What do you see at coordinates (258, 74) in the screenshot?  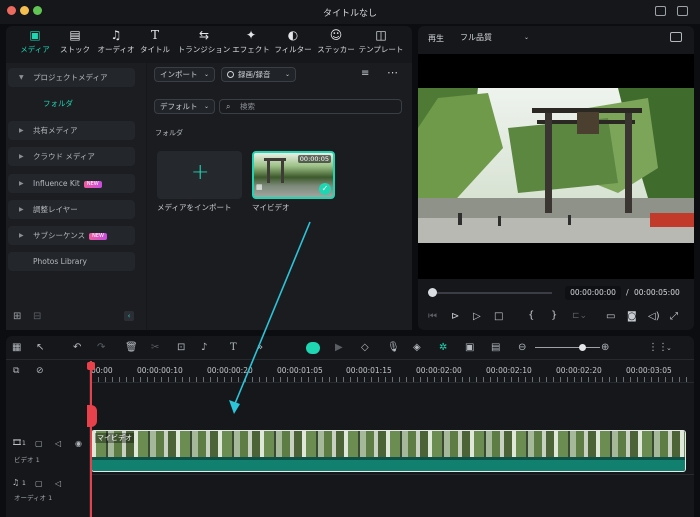 I see `record-dropdown: 録画/録音 ⌄` at bounding box center [258, 74].